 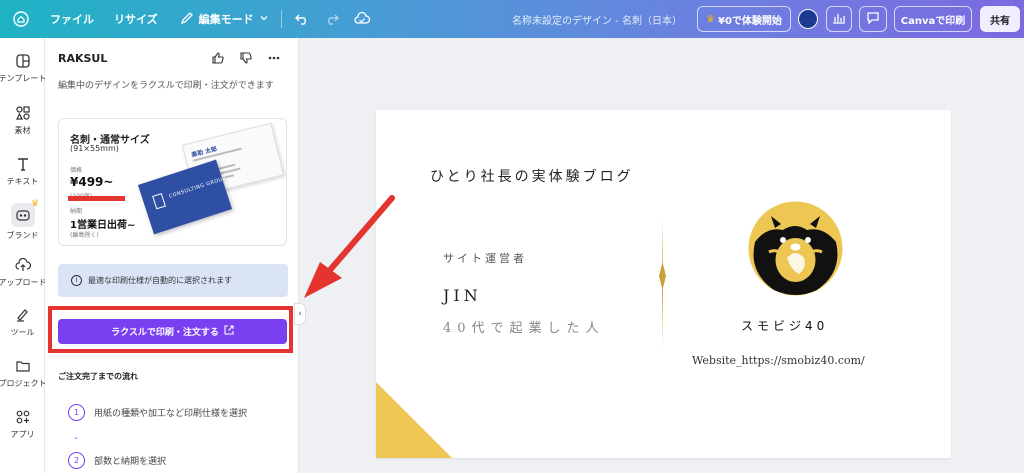 What do you see at coordinates (784, 325) in the screenshot?
I see `site-name-text: スモビジ40` at bounding box center [784, 325].